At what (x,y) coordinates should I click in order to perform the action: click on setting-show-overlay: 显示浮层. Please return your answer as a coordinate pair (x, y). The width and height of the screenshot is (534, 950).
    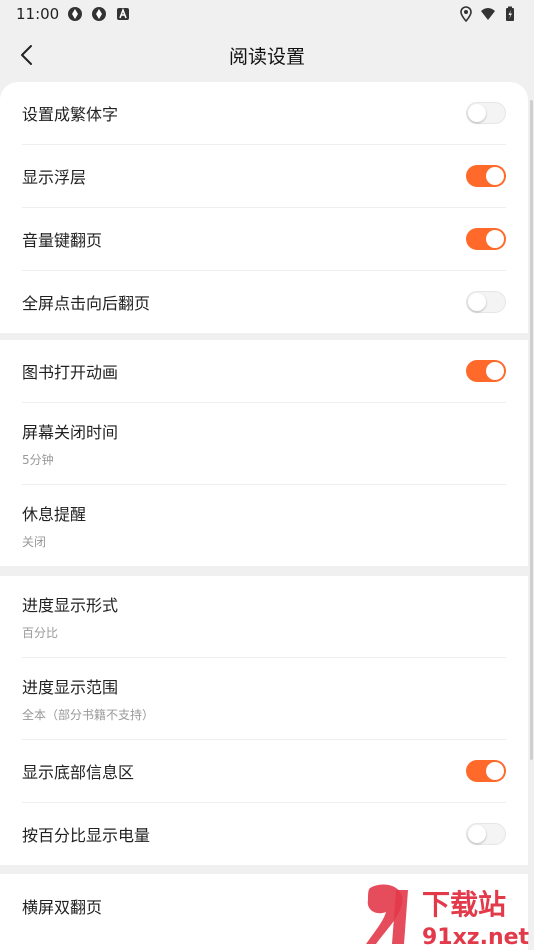
    Looking at the image, I should click on (264, 176).